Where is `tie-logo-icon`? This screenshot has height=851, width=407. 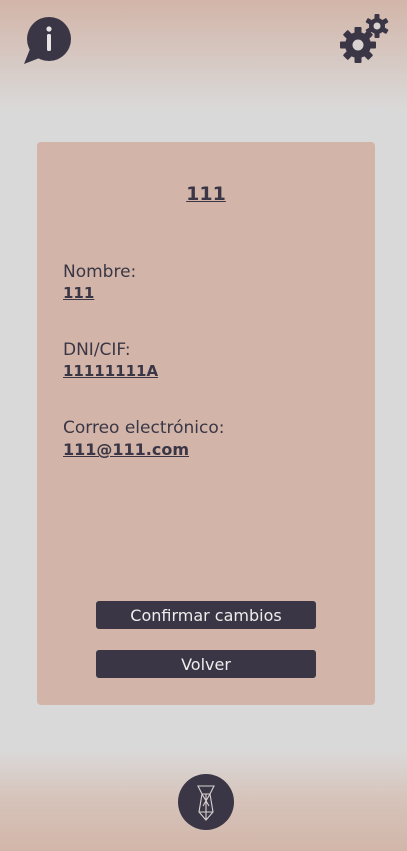 tie-logo-icon is located at coordinates (206, 803).